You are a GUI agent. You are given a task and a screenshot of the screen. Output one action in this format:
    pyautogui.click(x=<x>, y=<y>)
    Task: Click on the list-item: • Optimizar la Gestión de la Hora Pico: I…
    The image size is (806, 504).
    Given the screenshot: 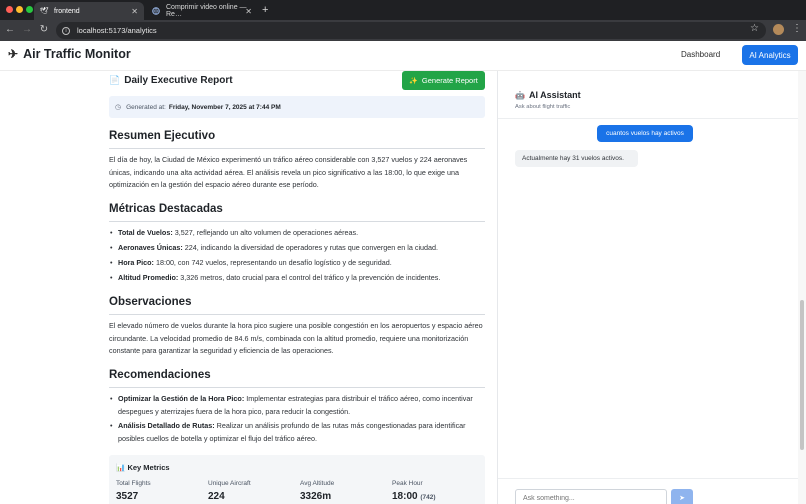 What is the action you would take?
    pyautogui.click(x=291, y=405)
    